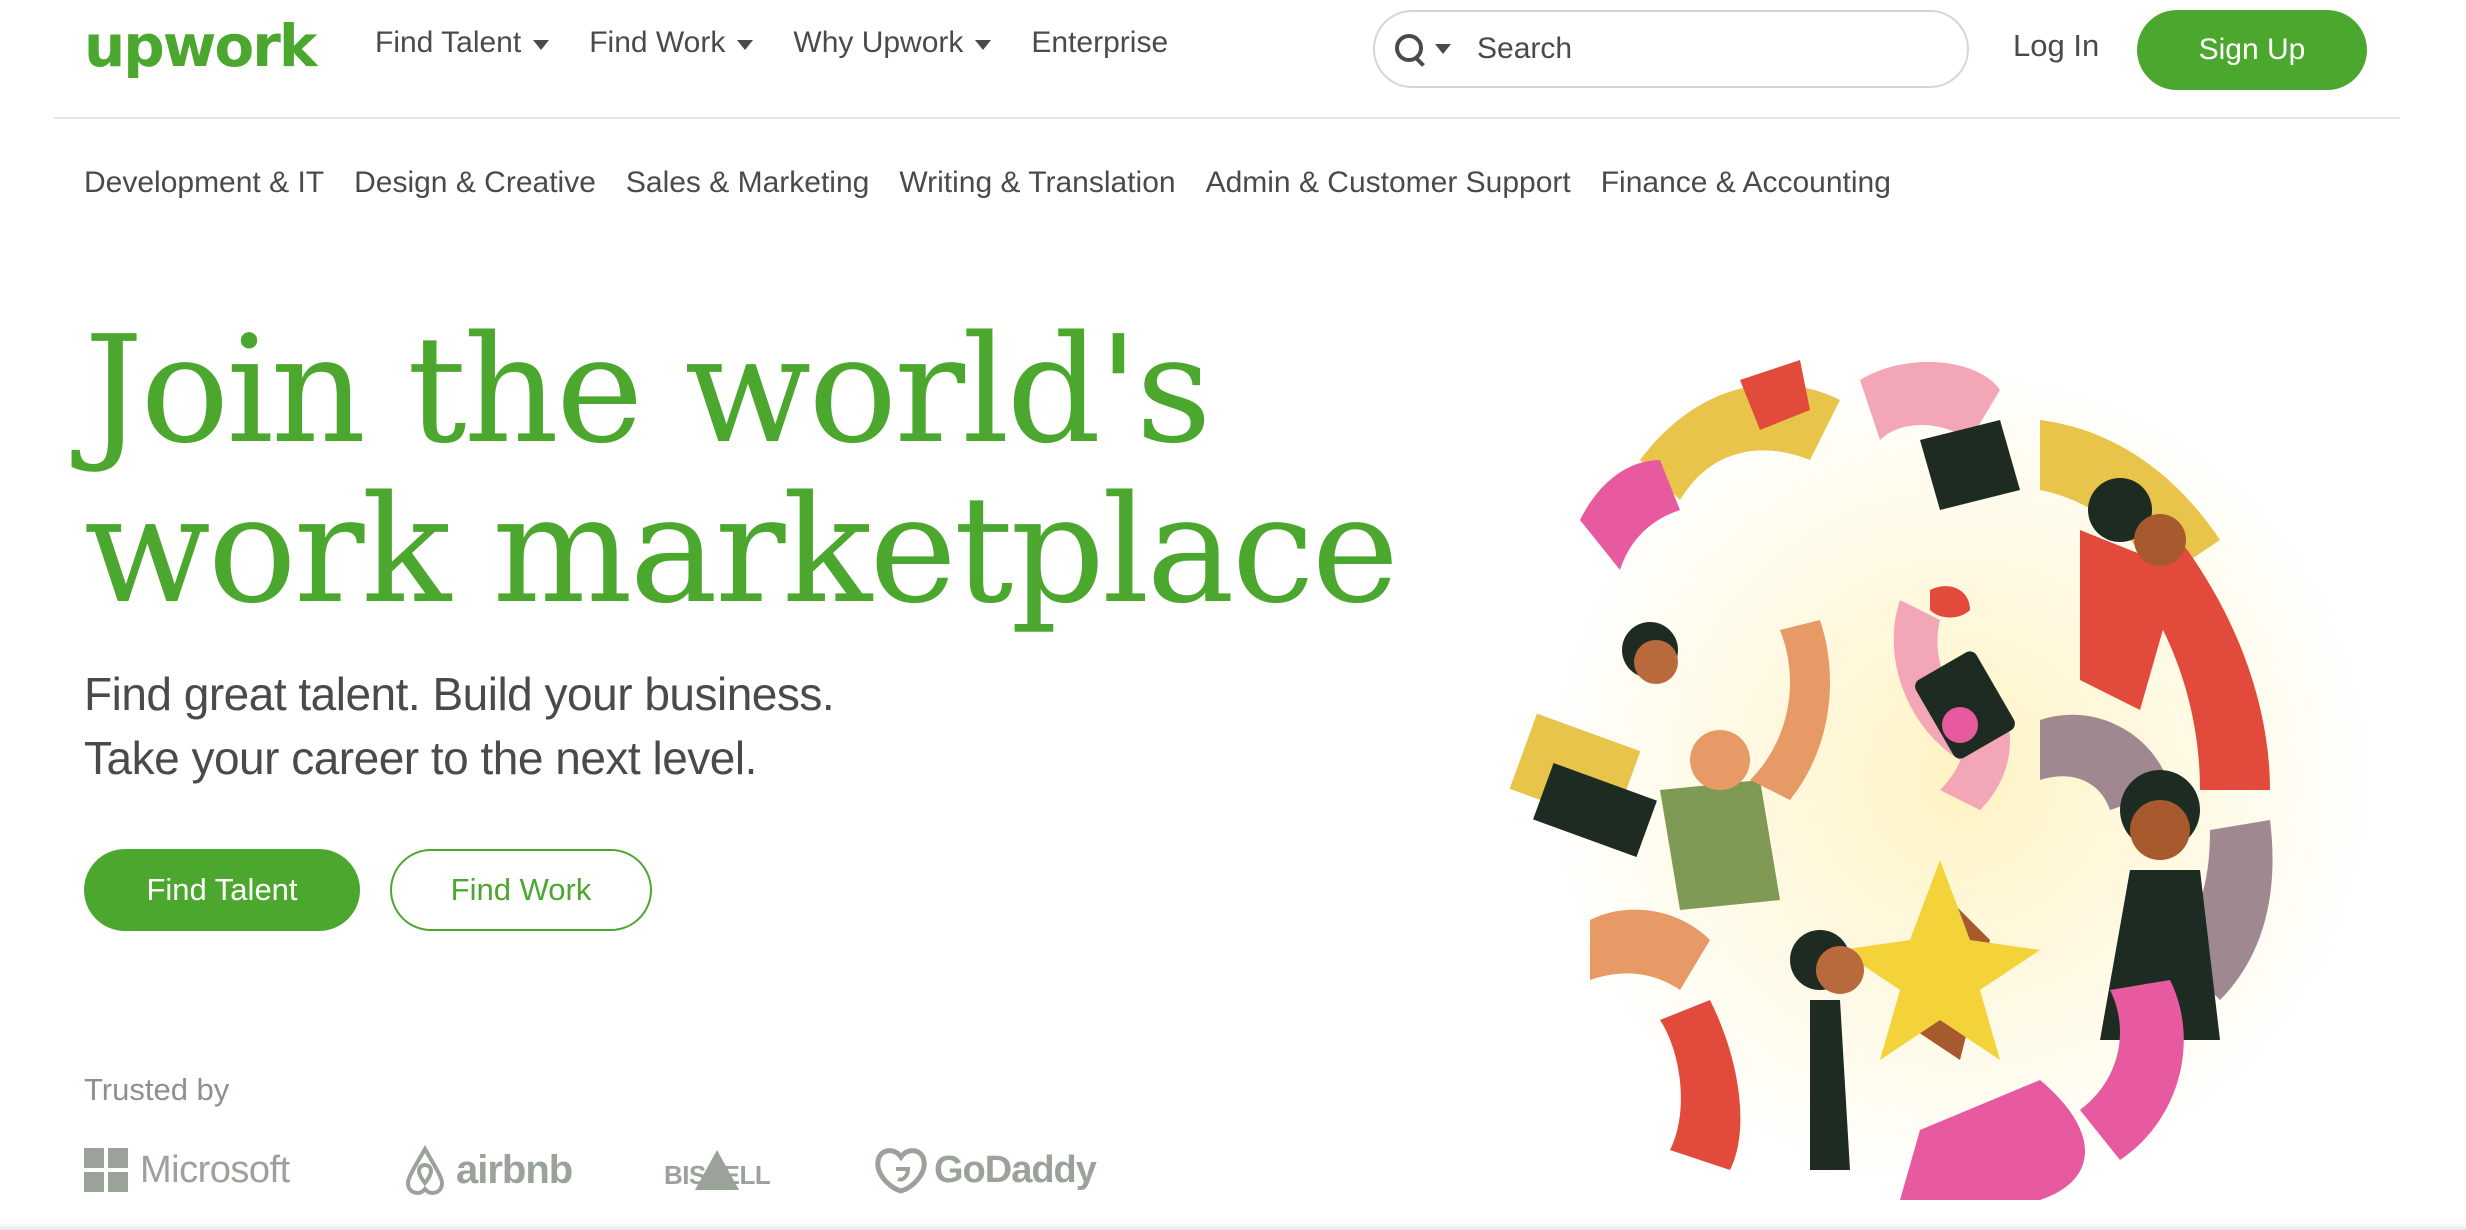 This screenshot has height=1230, width=2466. I want to click on bissell-wordmark: BISSELL, so click(717, 1174).